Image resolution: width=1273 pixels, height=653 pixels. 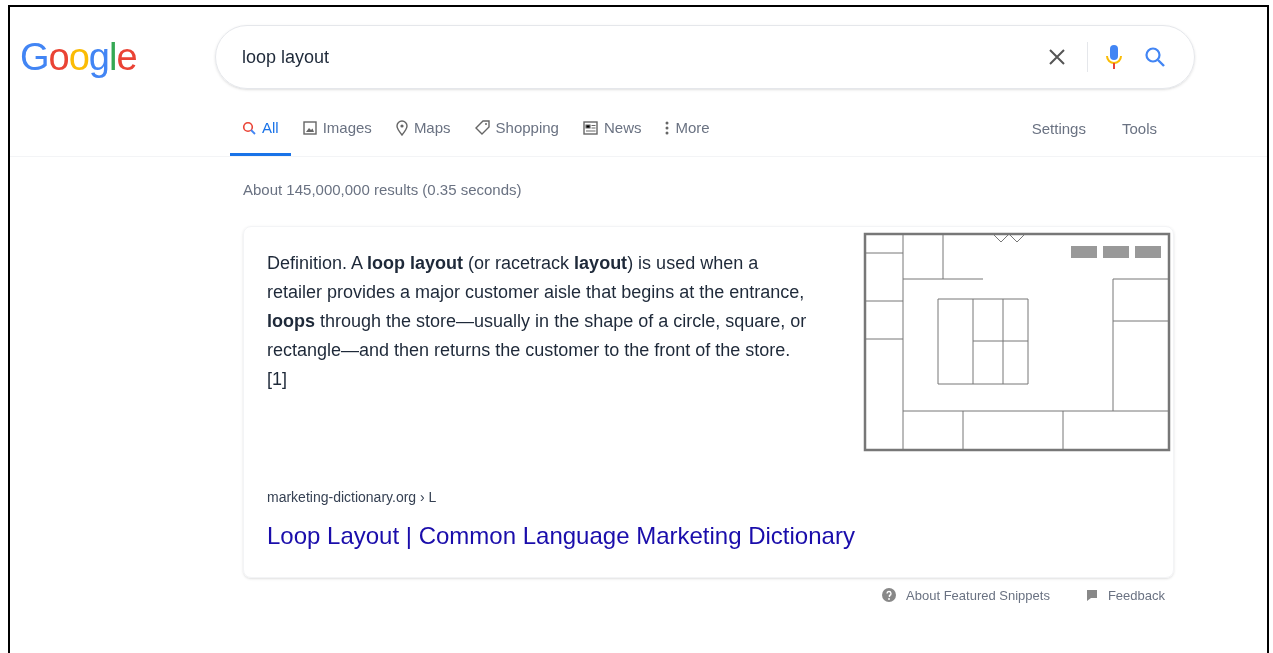 What do you see at coordinates (537, 321) in the screenshot?
I see `definition-text: Definition. A loop layout (or racetrack layout) is used when a retailer provides a major customer aisle that begins at the entrance, loops through the store—usually in the shape of a circle, square, or rectangle—and then returns the customer to the front of the store. [1]` at bounding box center [537, 321].